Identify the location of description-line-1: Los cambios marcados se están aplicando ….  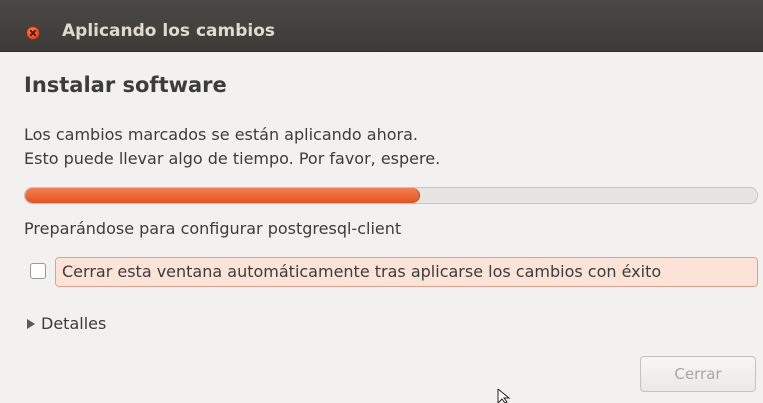
(221, 134).